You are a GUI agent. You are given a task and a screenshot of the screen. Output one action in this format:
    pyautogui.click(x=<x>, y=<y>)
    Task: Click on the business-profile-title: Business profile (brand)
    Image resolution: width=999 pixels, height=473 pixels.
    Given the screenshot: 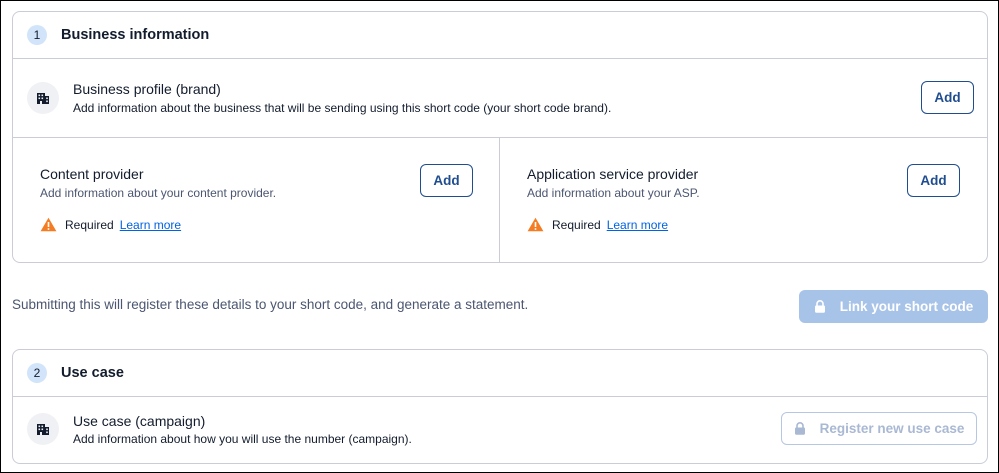 What is the action you would take?
    pyautogui.click(x=147, y=89)
    